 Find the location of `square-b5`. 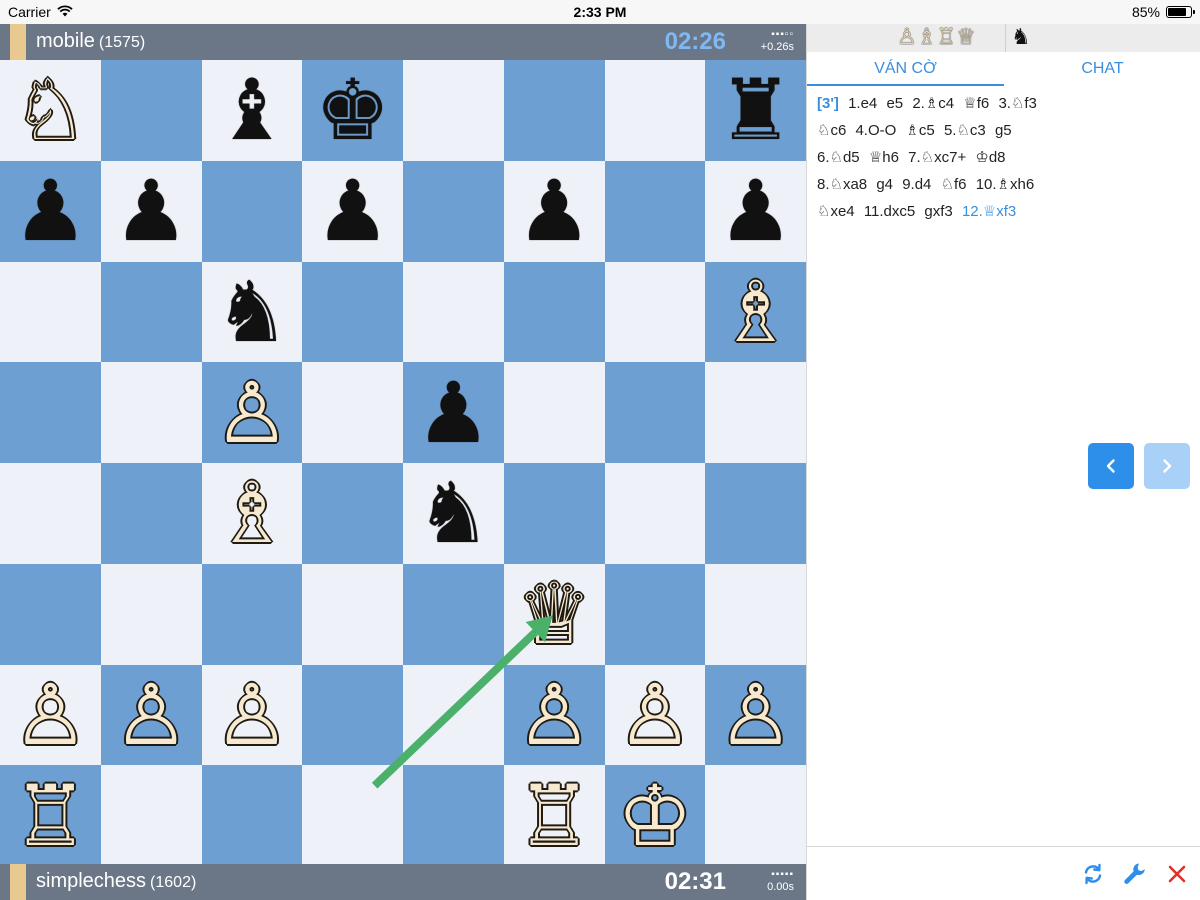

square-b5 is located at coordinates (151, 413).